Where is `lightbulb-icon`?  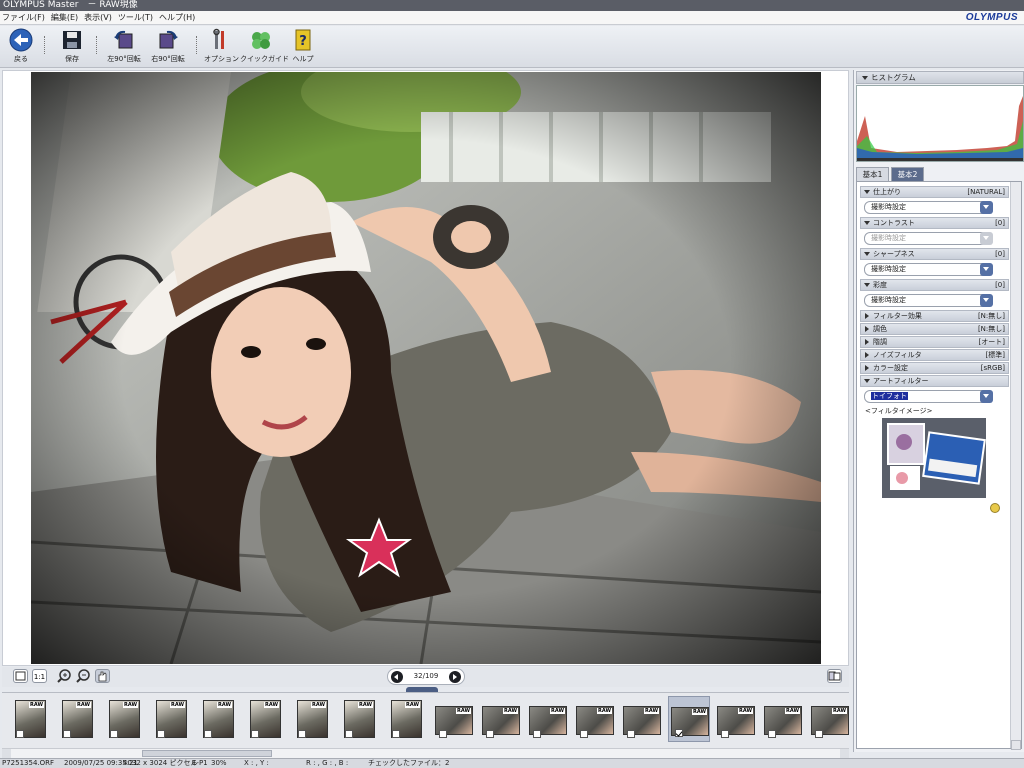 lightbulb-icon is located at coordinates (995, 508).